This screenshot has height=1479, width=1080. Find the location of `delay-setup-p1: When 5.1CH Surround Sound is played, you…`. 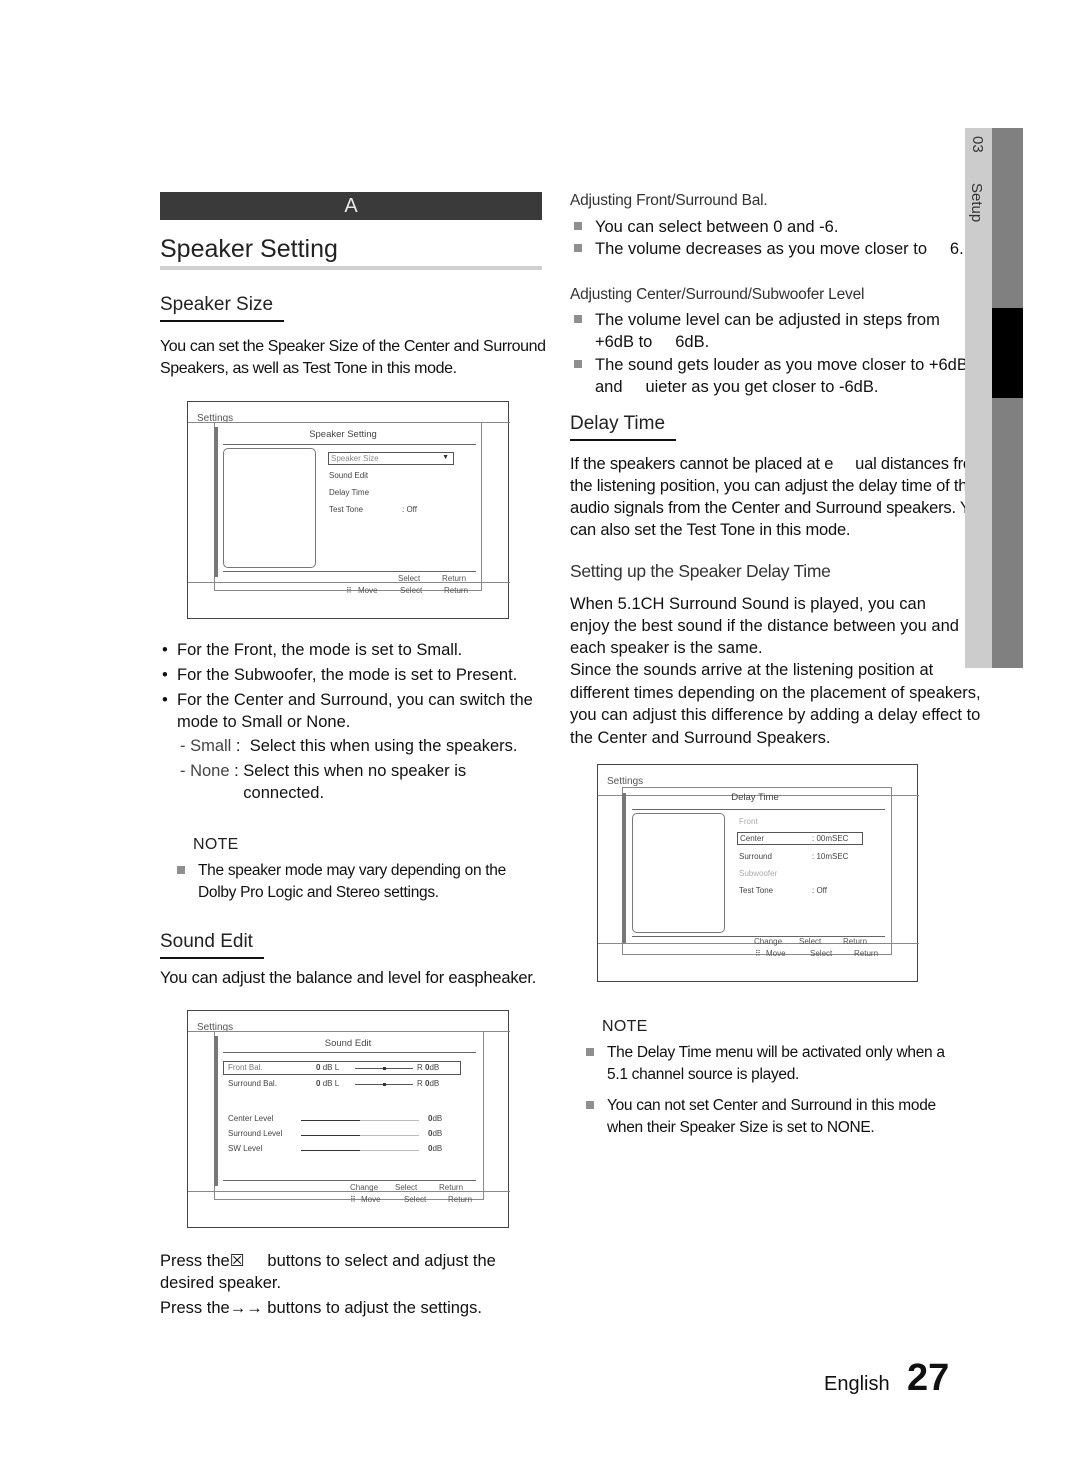

delay-setup-p1: When 5.1CH Surround Sound is played, you… is located at coordinates (764, 626).